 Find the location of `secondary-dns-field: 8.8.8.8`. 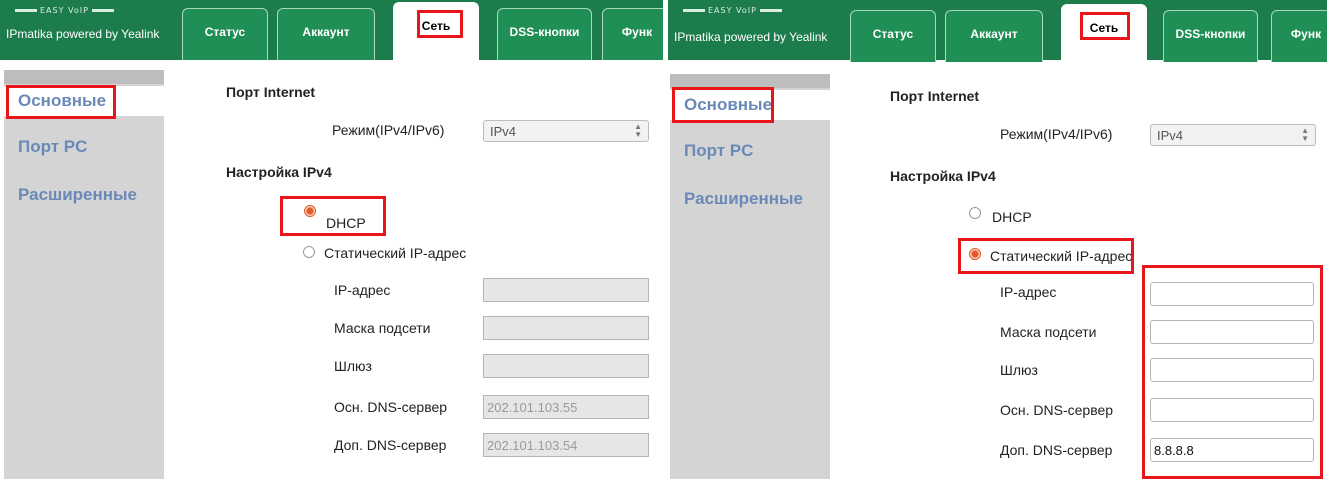

secondary-dns-field: 8.8.8.8 is located at coordinates (1232, 450).